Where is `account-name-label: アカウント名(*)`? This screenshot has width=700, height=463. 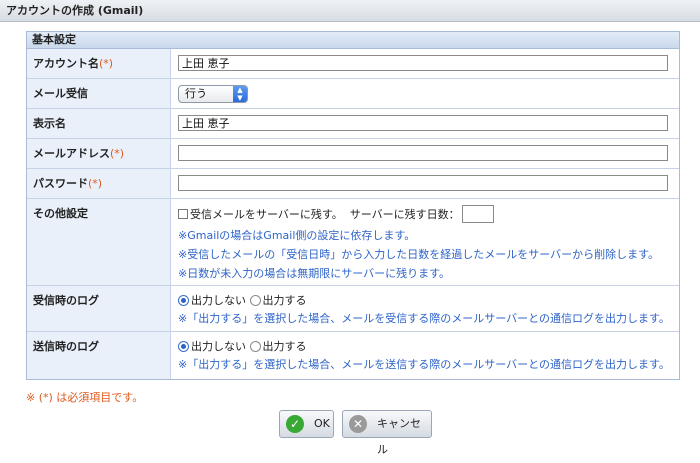
account-name-label: アカウント名(*) is located at coordinates (99, 63).